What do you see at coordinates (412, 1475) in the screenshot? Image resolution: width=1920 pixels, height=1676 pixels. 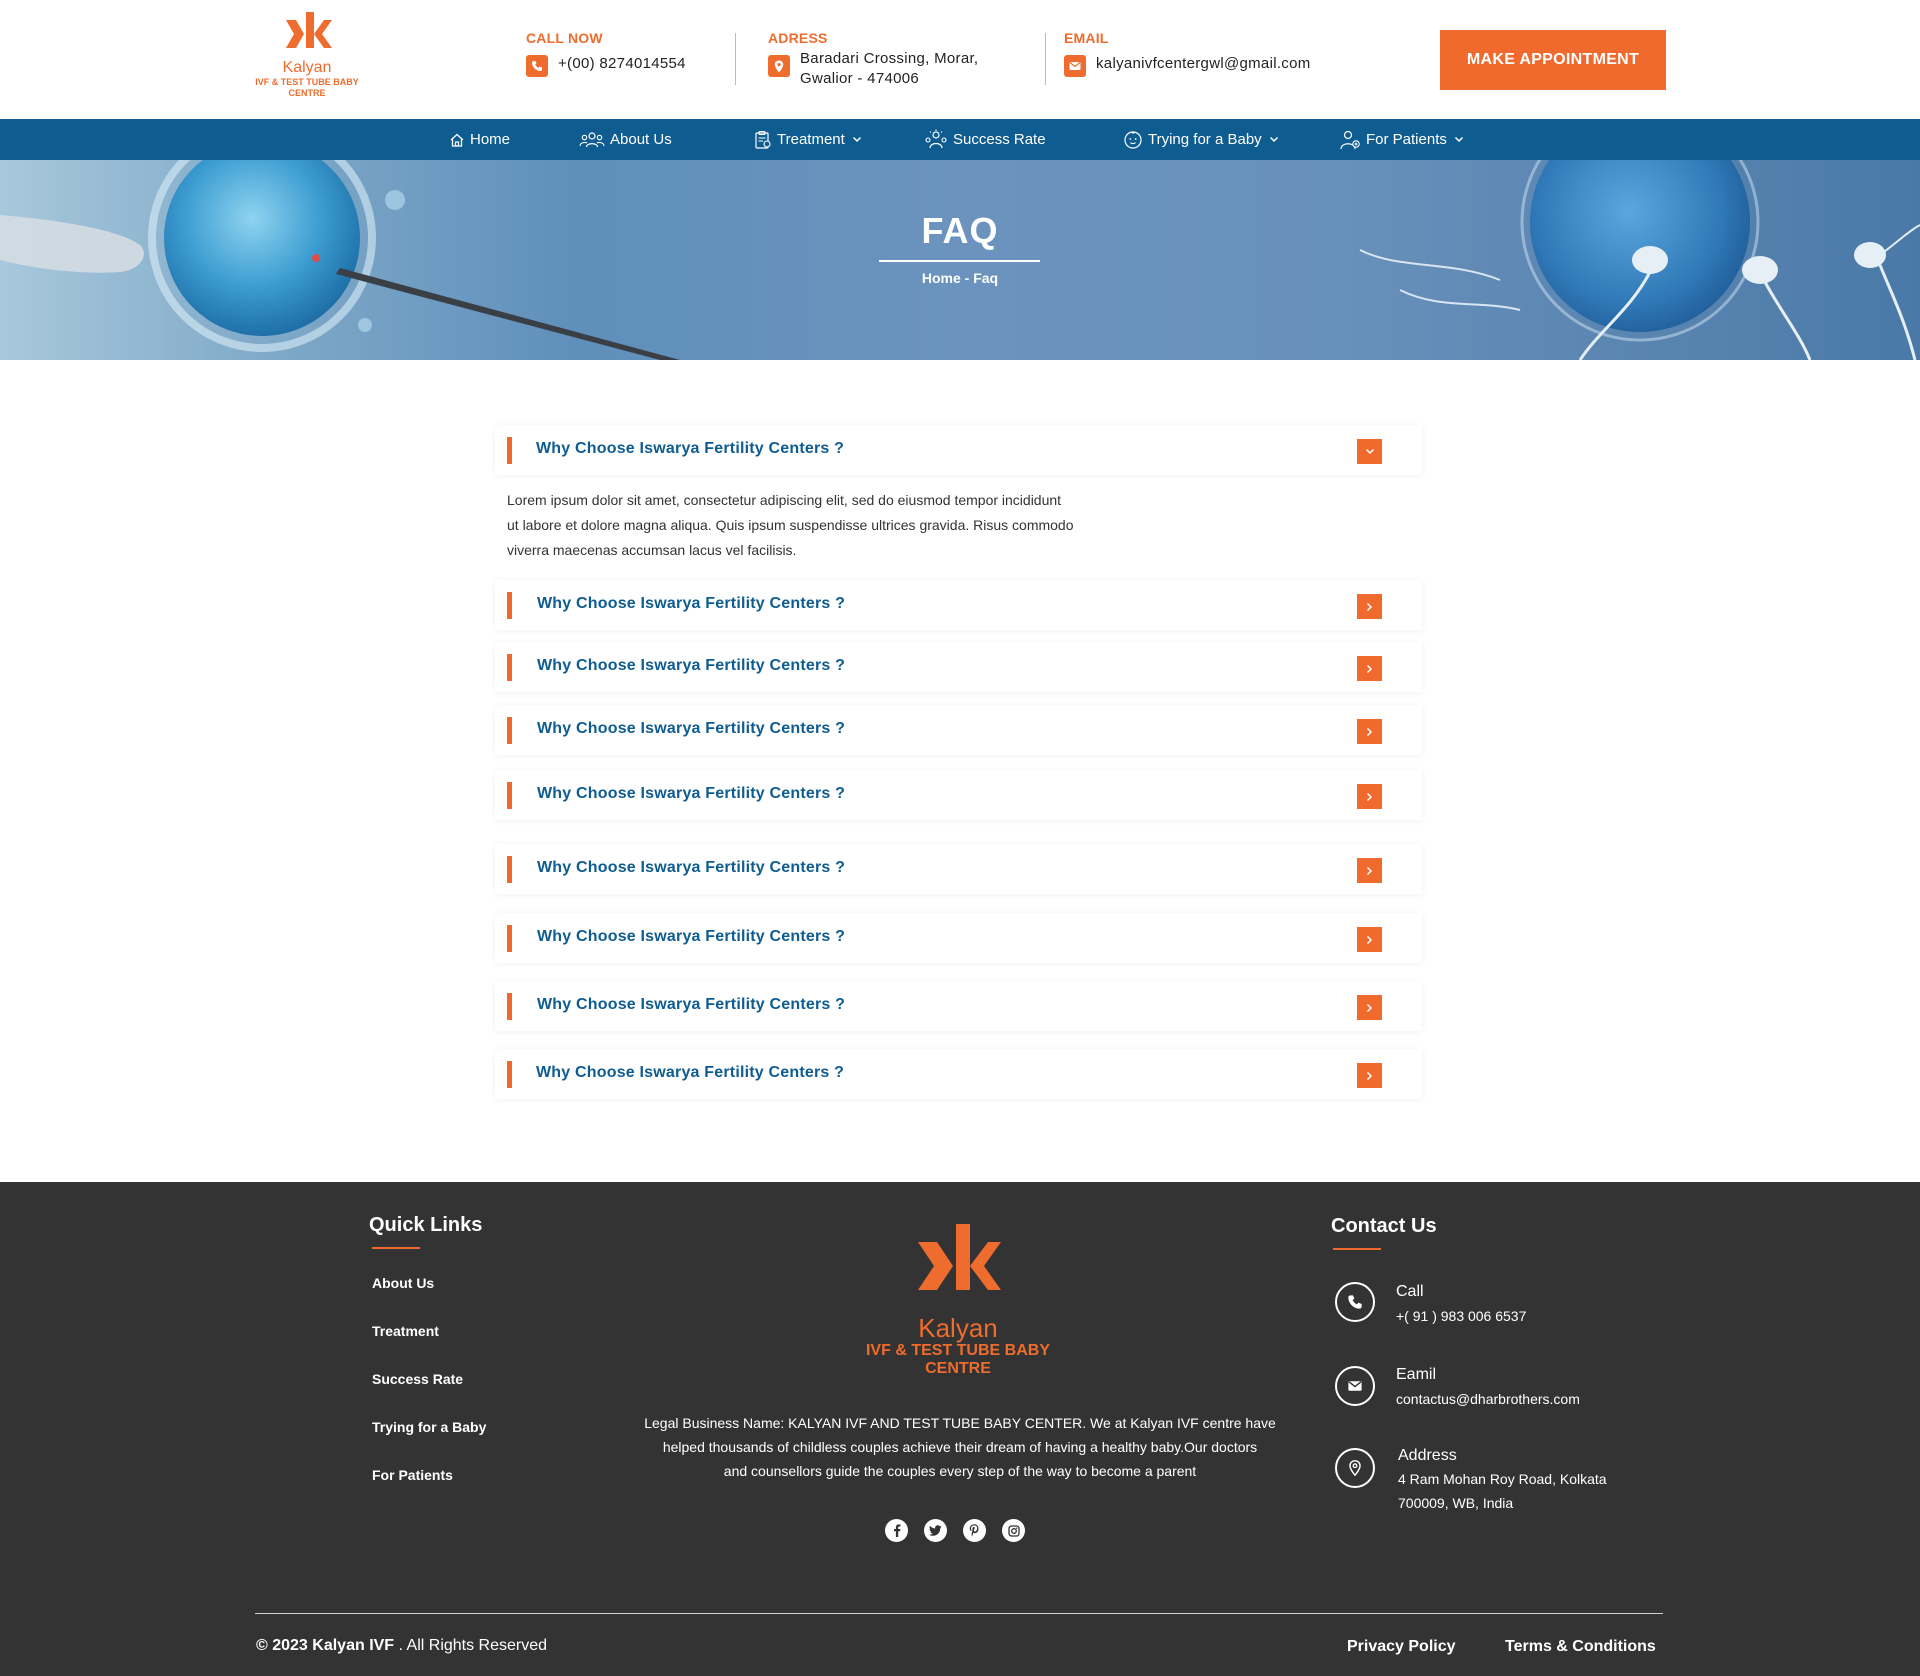 I see `footer-link-for-patients: For Patients` at bounding box center [412, 1475].